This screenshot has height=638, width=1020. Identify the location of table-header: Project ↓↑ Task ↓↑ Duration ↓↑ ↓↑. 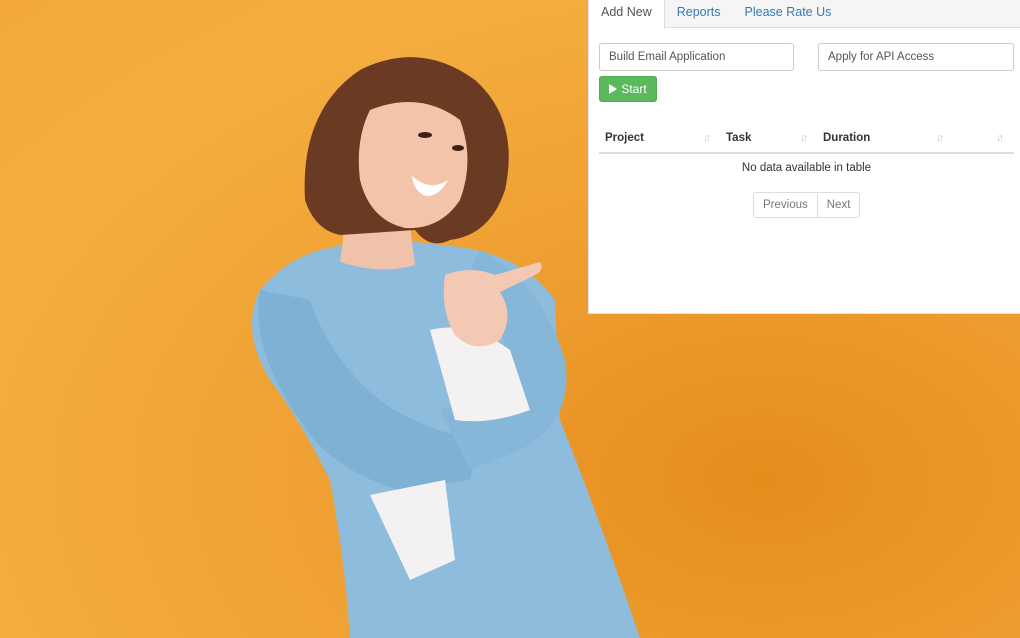
(806, 139).